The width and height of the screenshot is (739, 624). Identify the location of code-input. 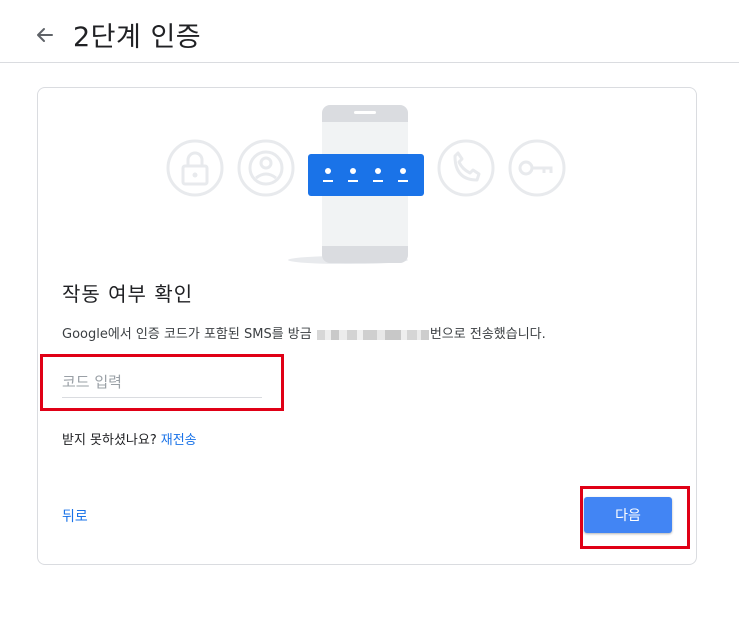
(162, 384).